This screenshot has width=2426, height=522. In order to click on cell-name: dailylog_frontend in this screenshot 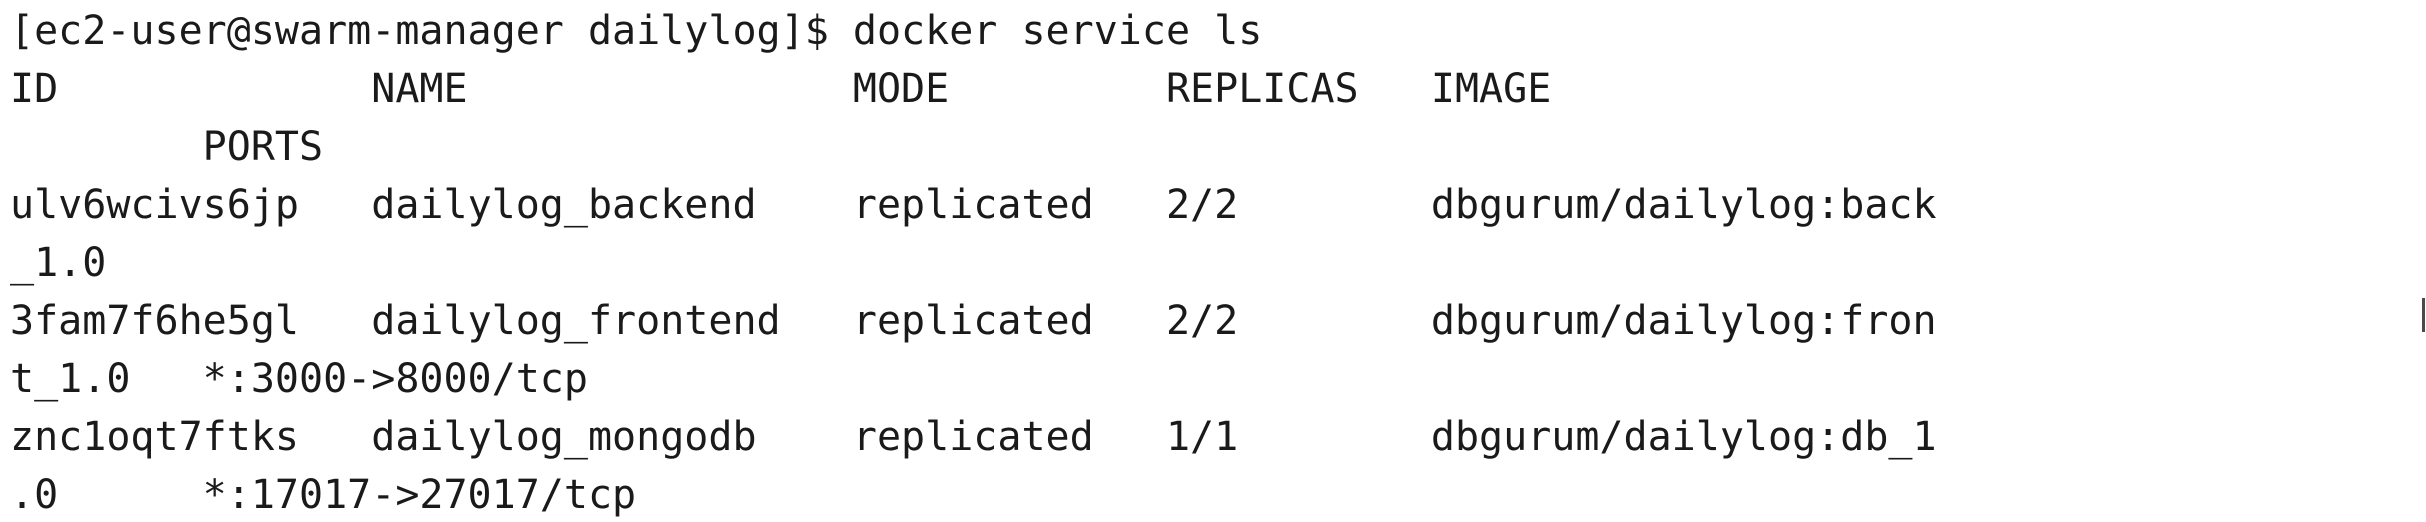, I will do `click(612, 321)`.